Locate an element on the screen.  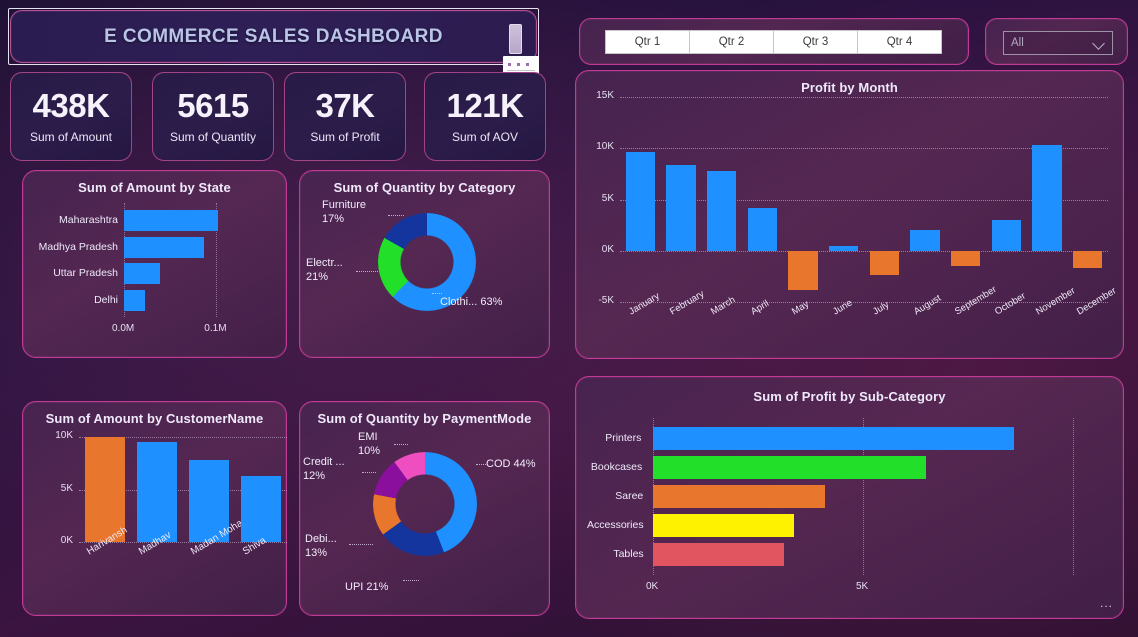
kpi-card-profit: 37K Sum of Profit is located at coordinates (345, 116).